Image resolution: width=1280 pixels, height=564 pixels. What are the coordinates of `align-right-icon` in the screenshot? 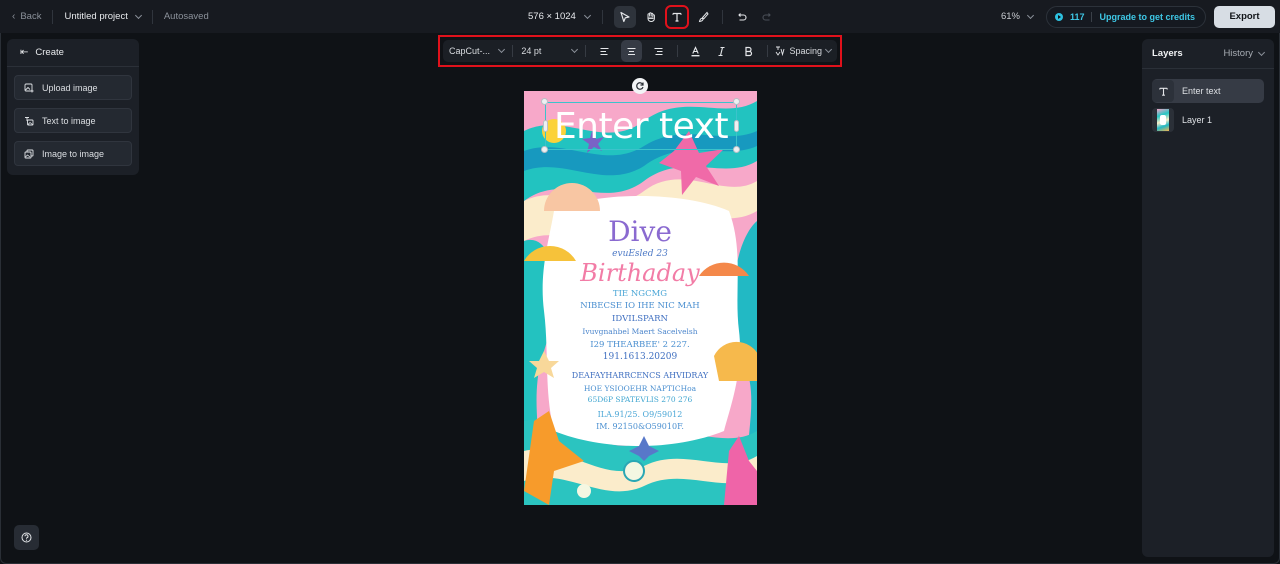 It's located at (658, 51).